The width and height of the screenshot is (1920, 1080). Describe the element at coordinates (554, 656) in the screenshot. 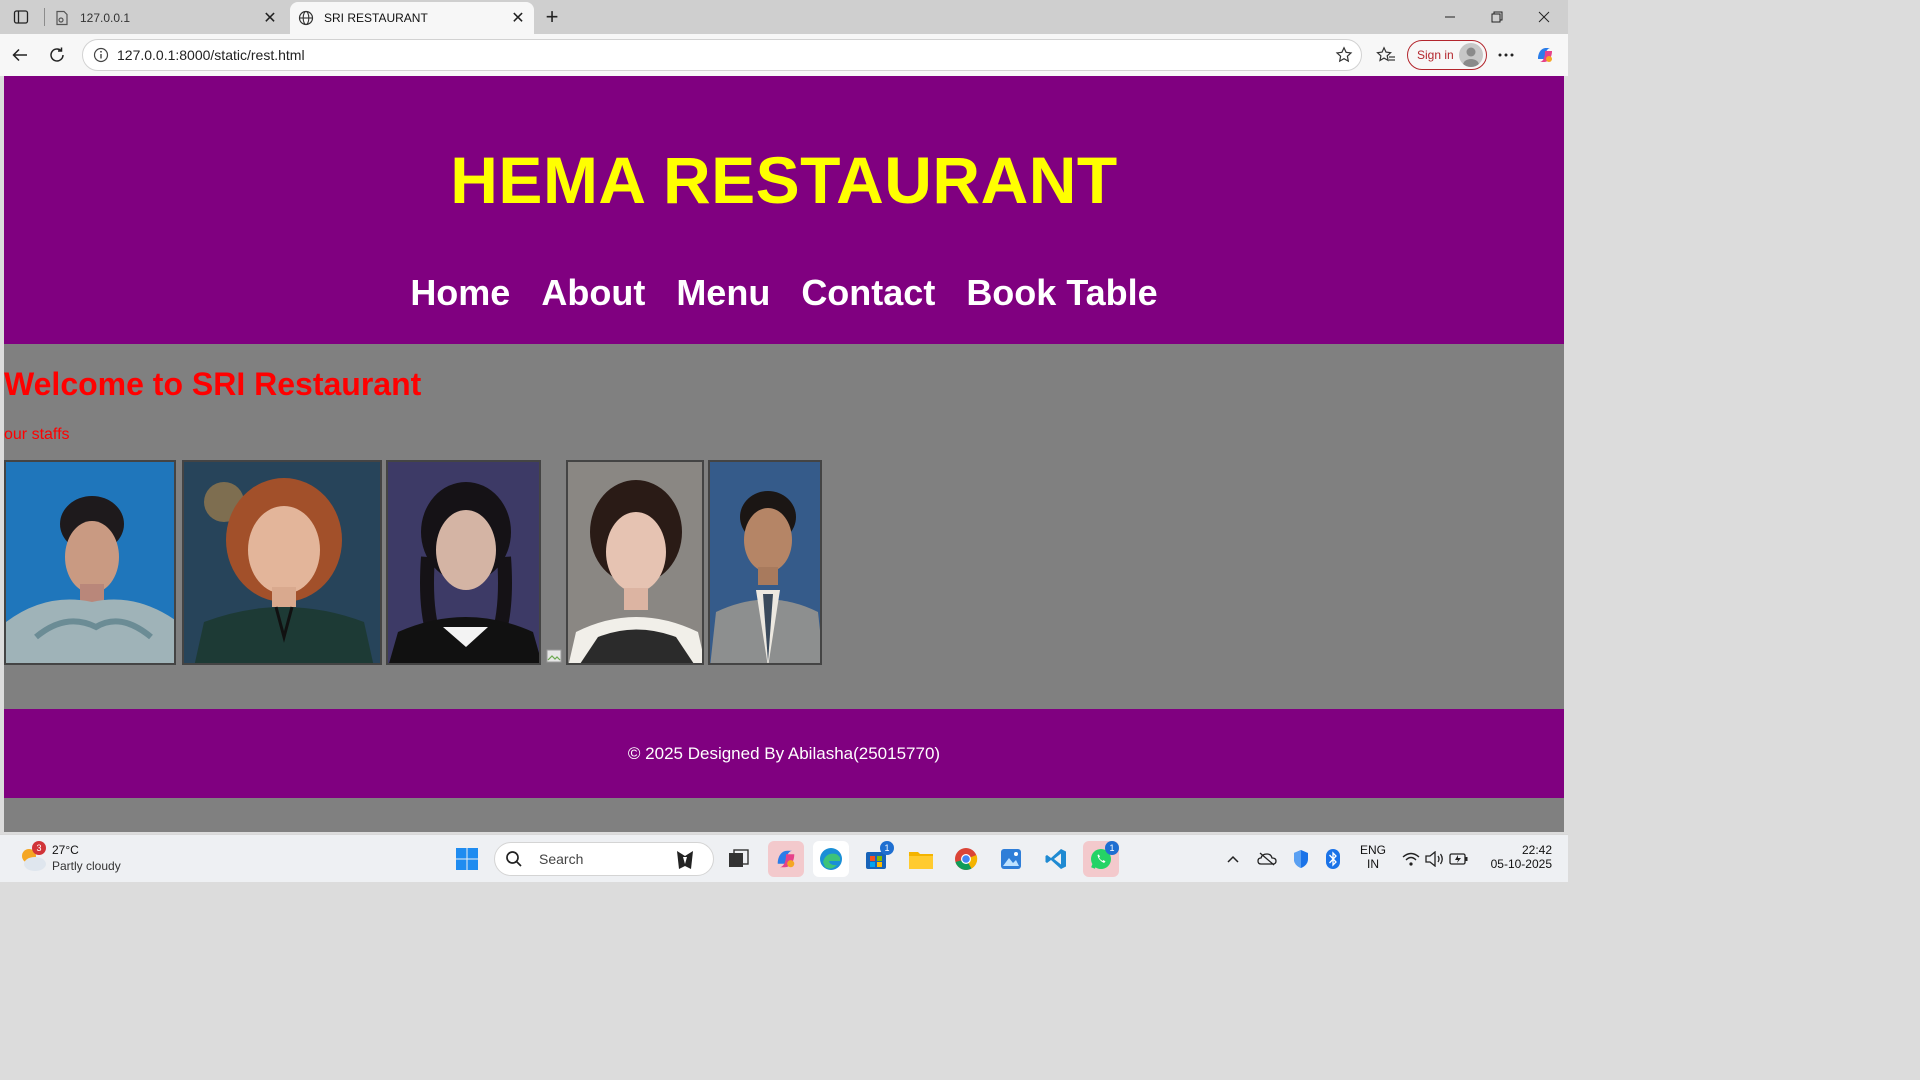

I see `broken-image-icon` at that location.